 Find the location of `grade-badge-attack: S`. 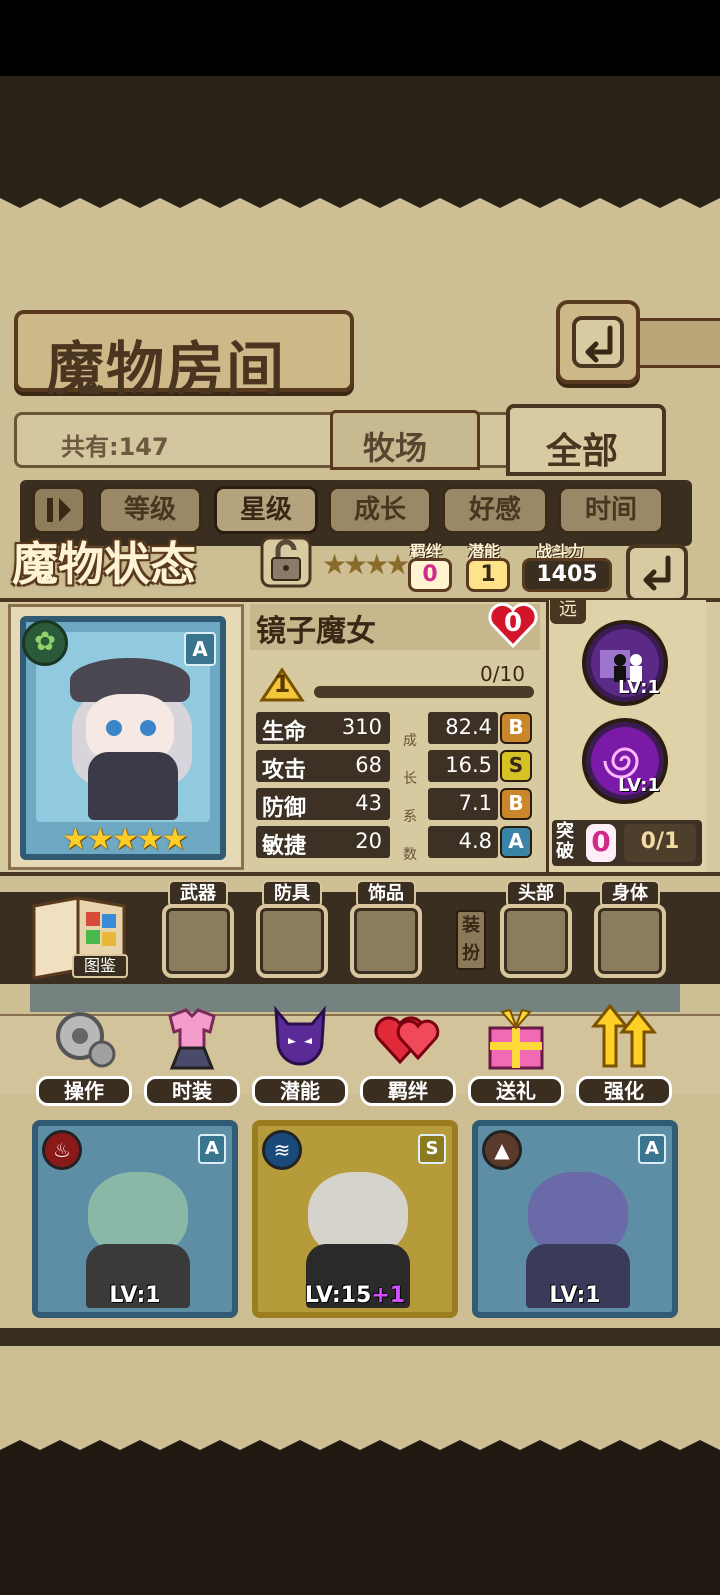

grade-badge-attack: S is located at coordinates (516, 766).